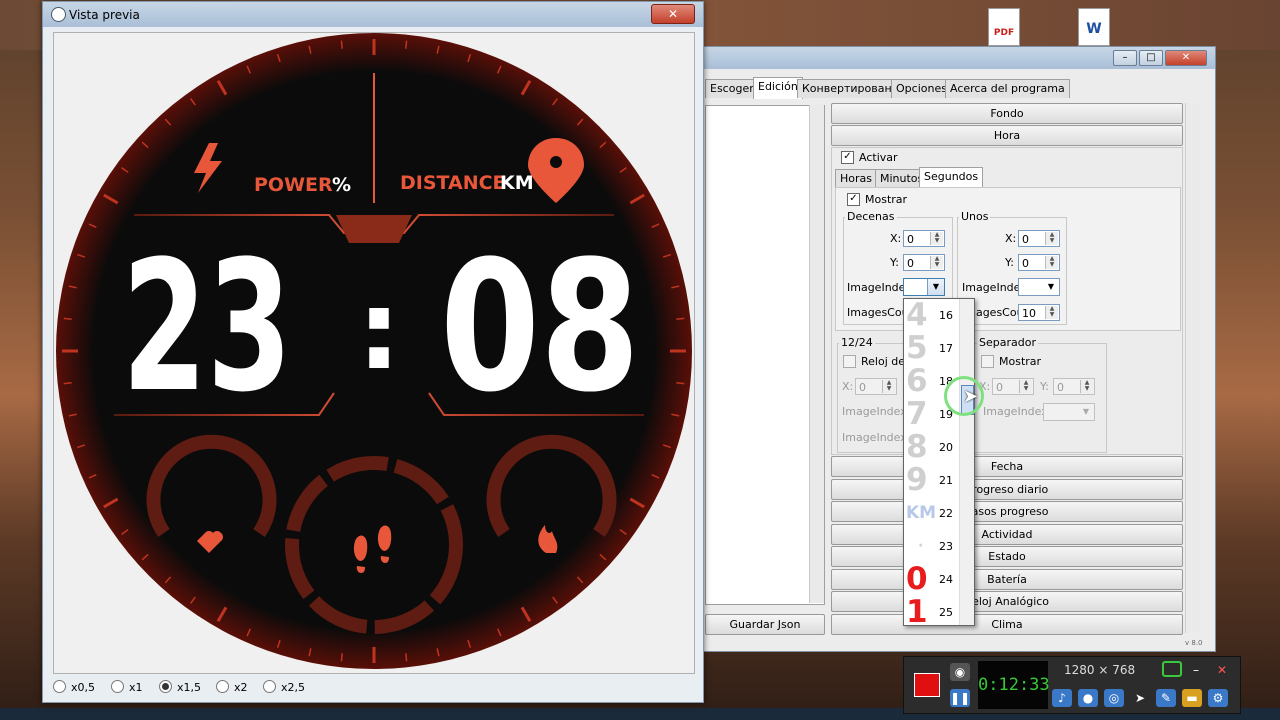 The image size is (1280, 720). Describe the element at coordinates (1039, 312) in the screenshot. I see `unos-imagescount-input: 10 ▲ ▼` at that location.